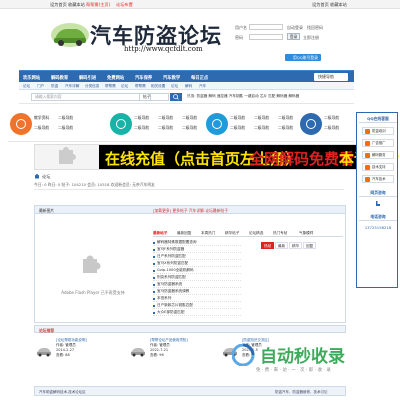 Image resolution: width=400 pixels, height=400 pixels. I want to click on password-input, so click(266, 37).